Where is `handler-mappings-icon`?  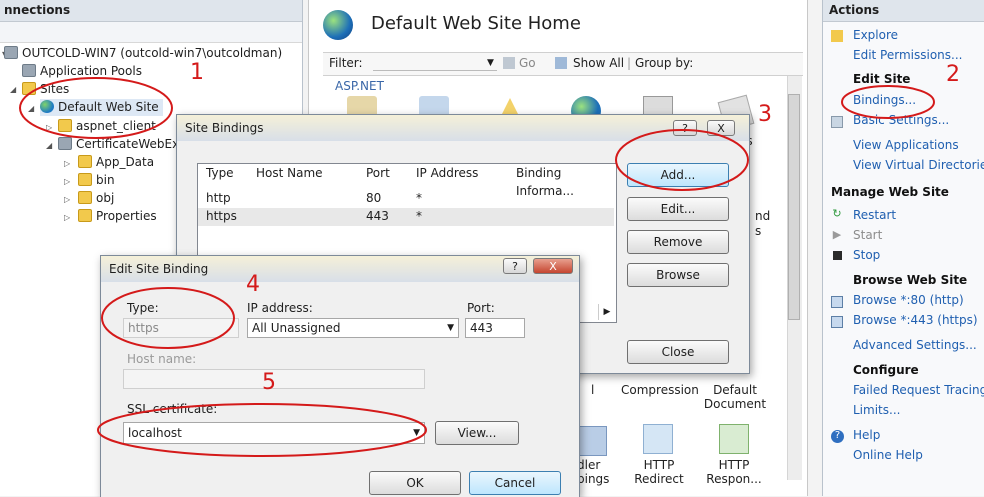 handler-mappings-icon is located at coordinates (592, 441).